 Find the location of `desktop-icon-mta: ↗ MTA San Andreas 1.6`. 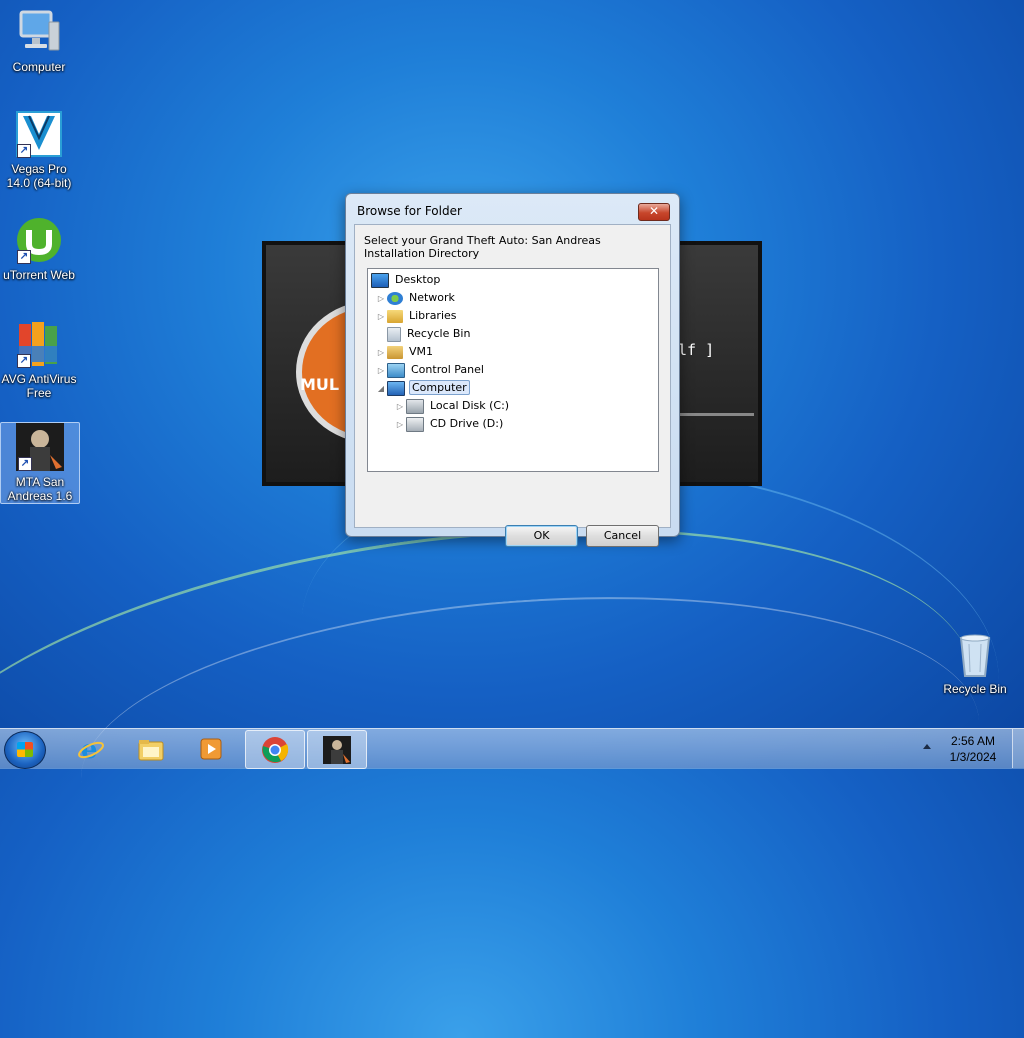

desktop-icon-mta: ↗ MTA San Andreas 1.6 is located at coordinates (40, 463).